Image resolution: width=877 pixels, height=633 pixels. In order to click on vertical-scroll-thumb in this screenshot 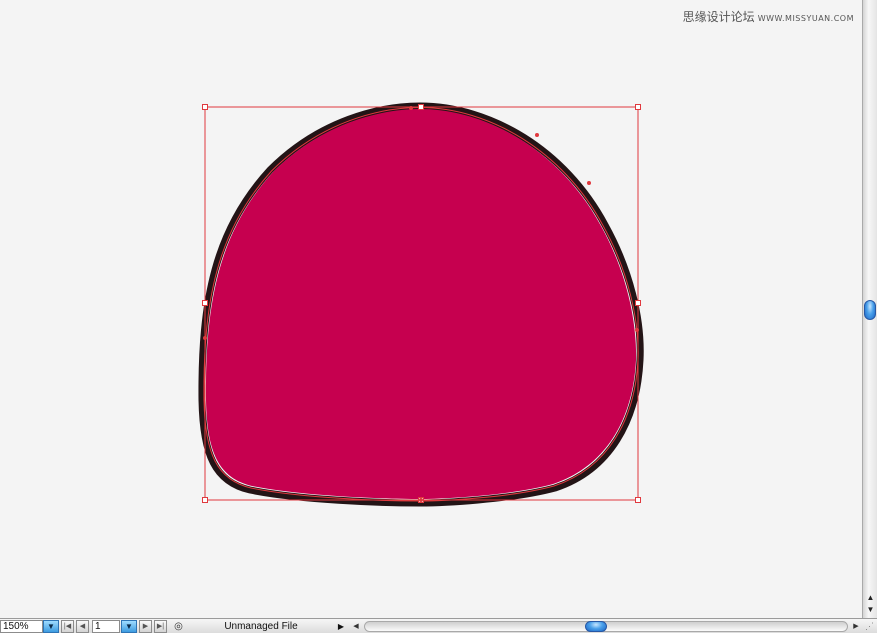, I will do `click(870, 310)`.